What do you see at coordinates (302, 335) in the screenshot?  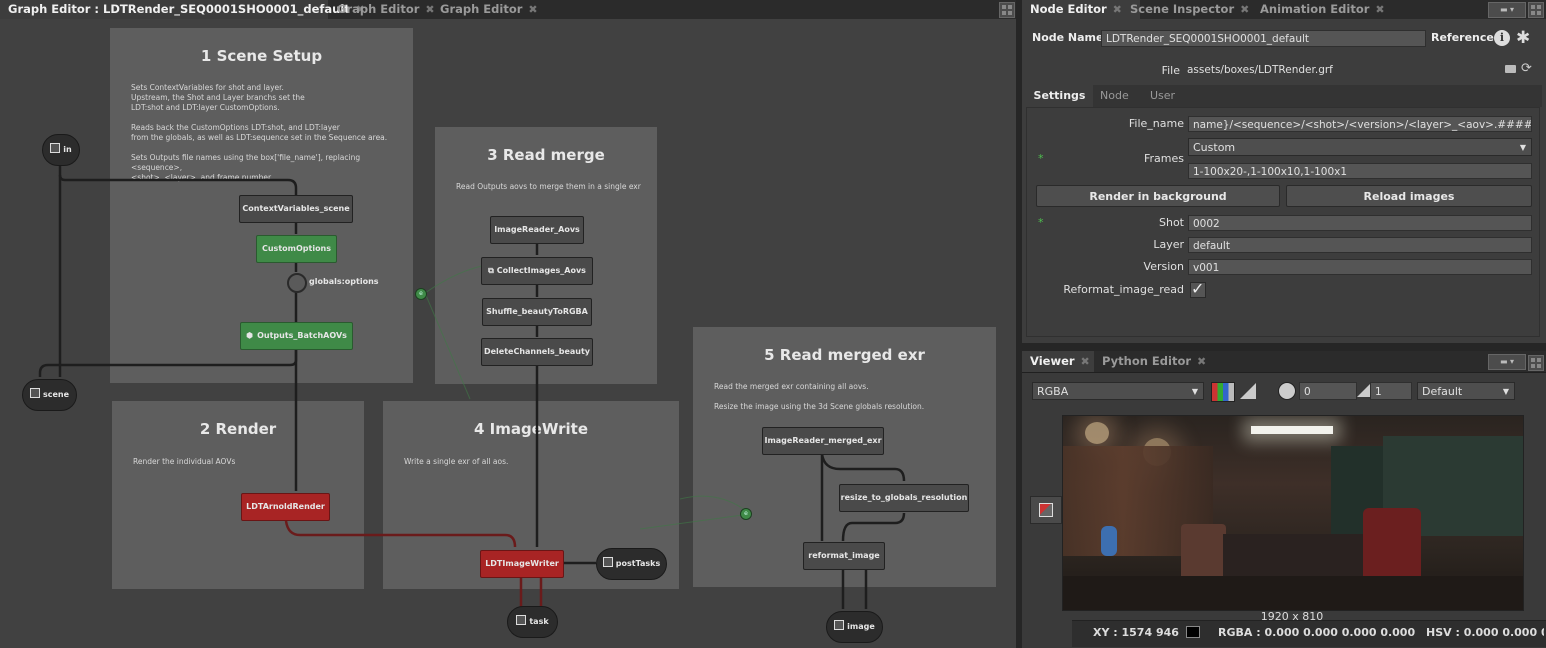 I see `node-label: Outputs_BatchAOVs` at bounding box center [302, 335].